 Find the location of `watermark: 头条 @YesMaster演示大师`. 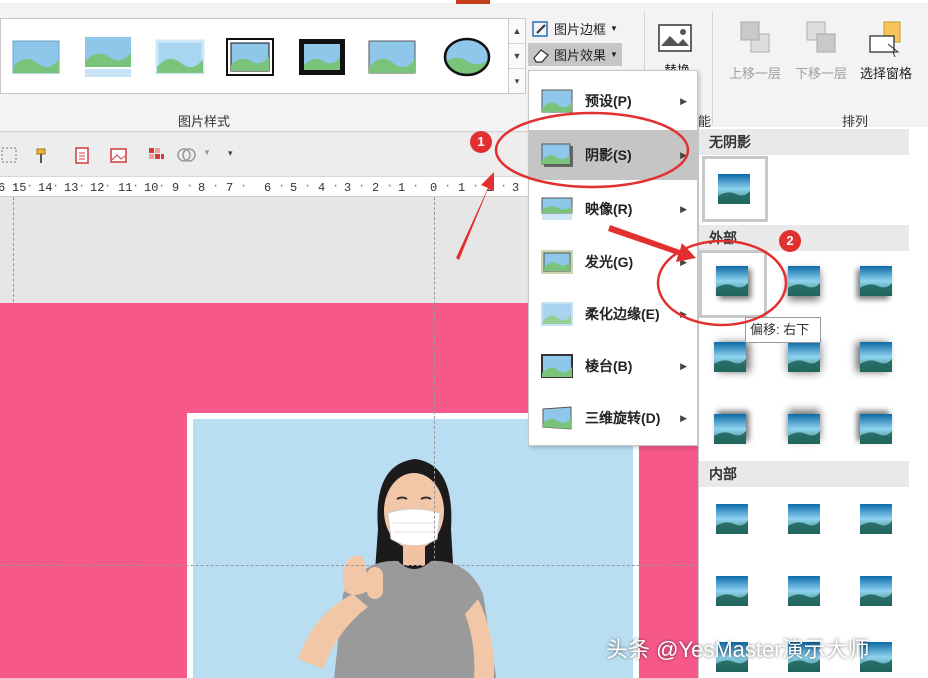

watermark: 头条 @YesMaster演示大师 is located at coordinates (738, 649).